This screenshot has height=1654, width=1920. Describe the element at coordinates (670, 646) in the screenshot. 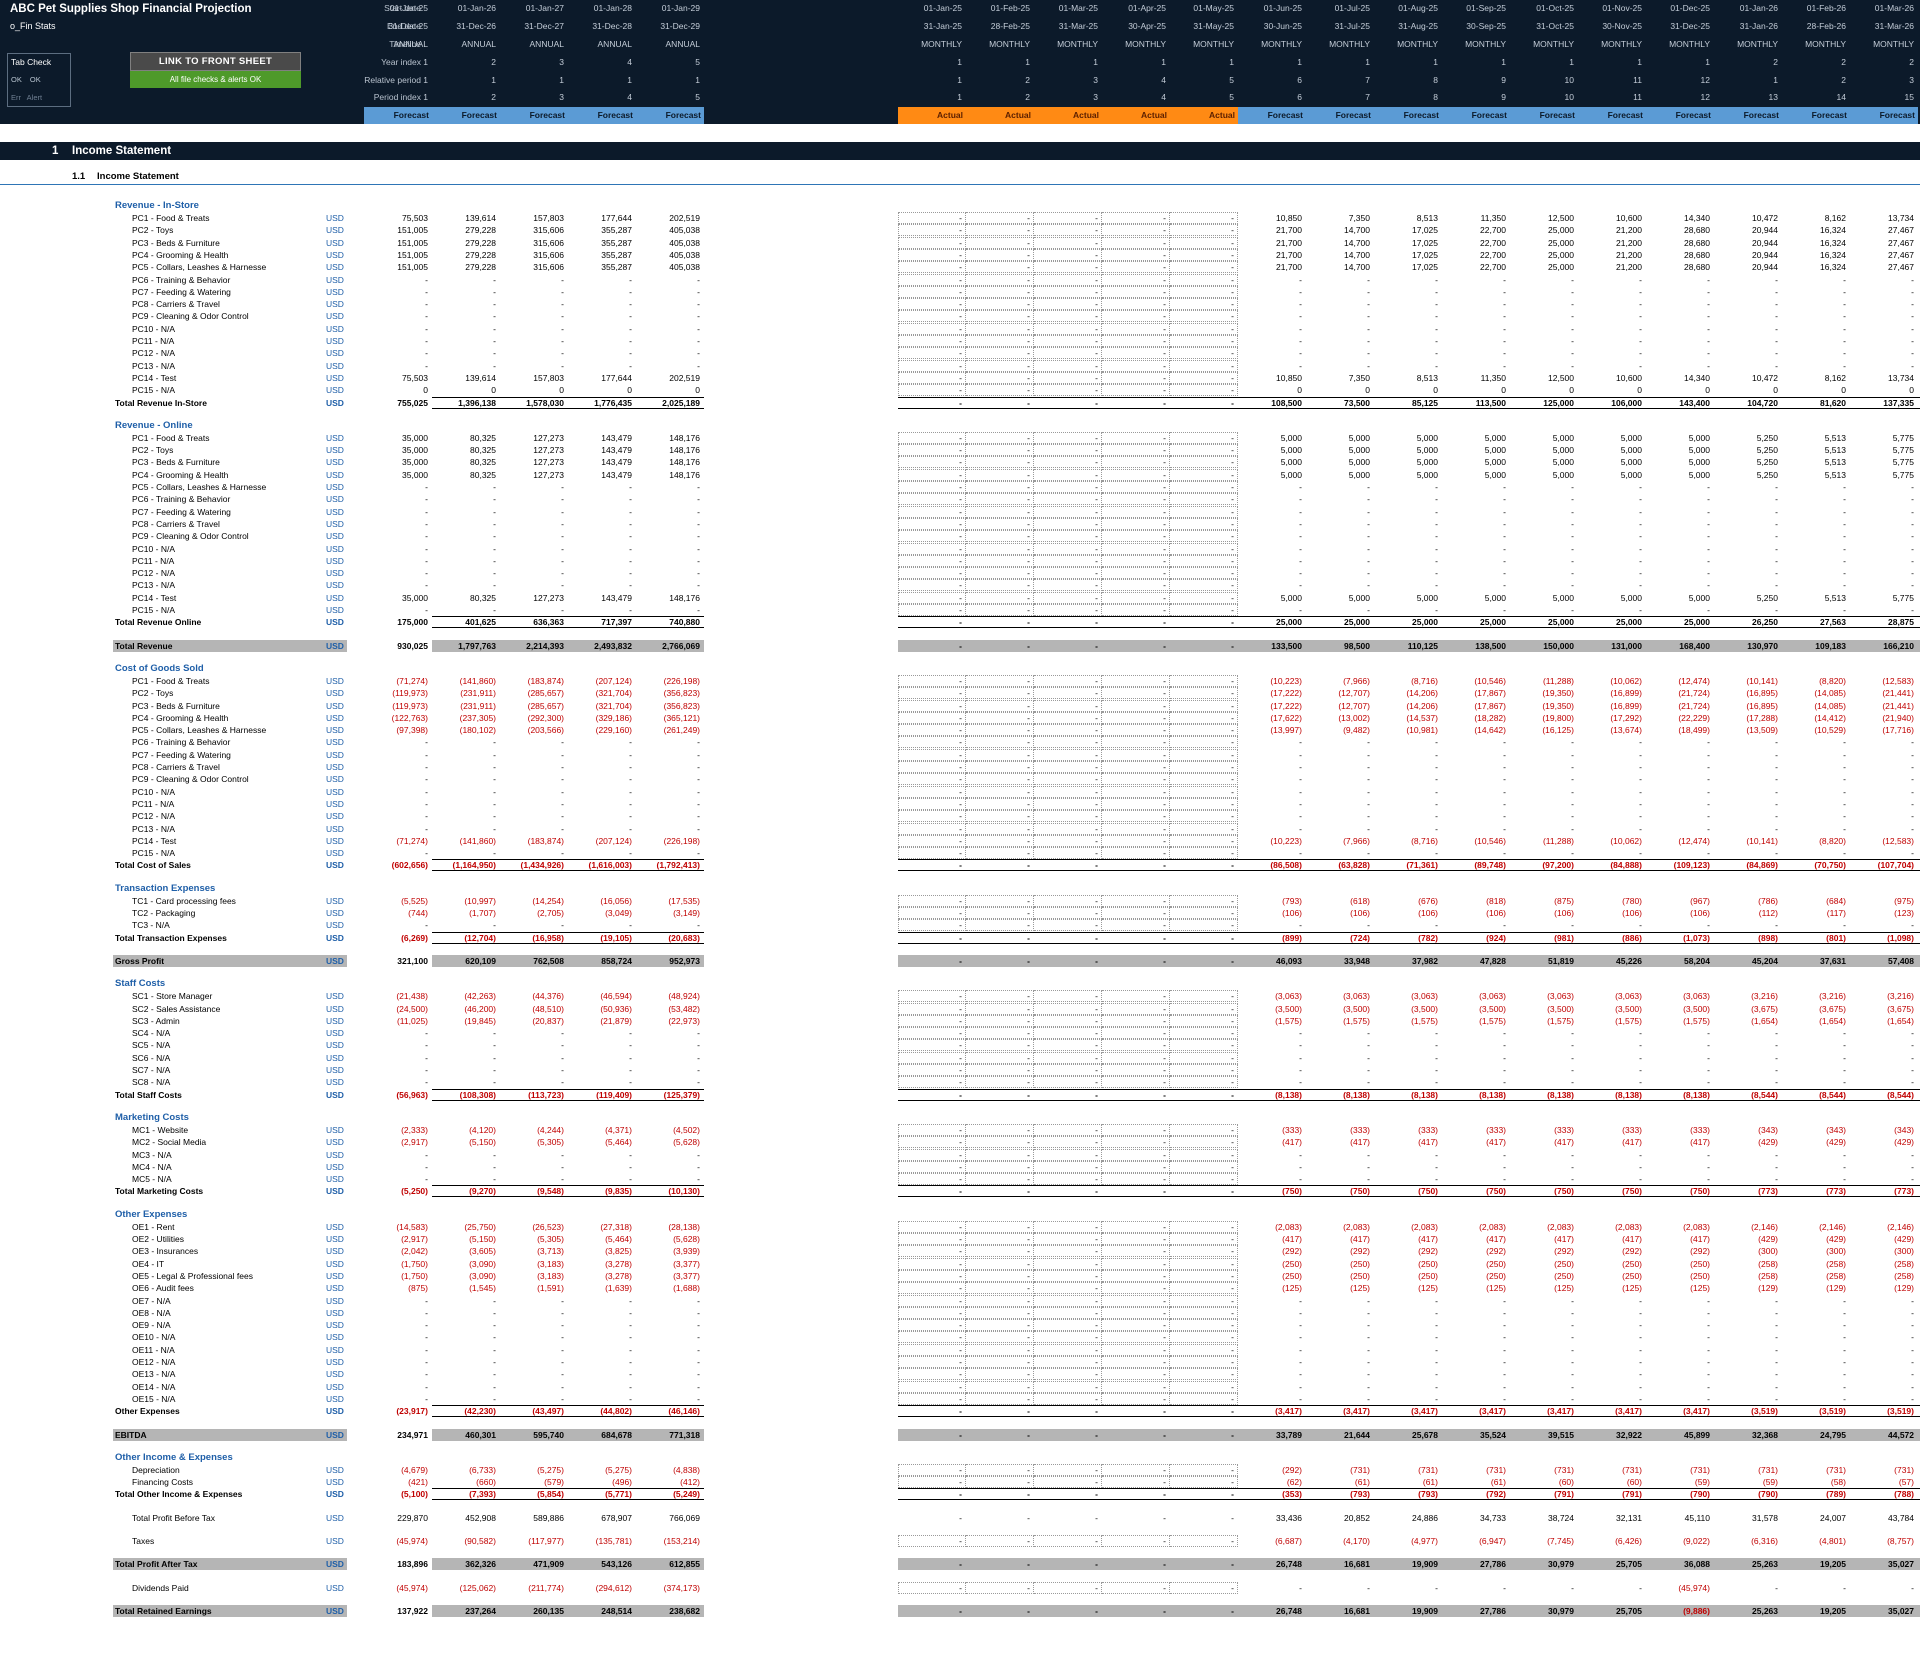

I see `annual-value: 2,766,069` at that location.